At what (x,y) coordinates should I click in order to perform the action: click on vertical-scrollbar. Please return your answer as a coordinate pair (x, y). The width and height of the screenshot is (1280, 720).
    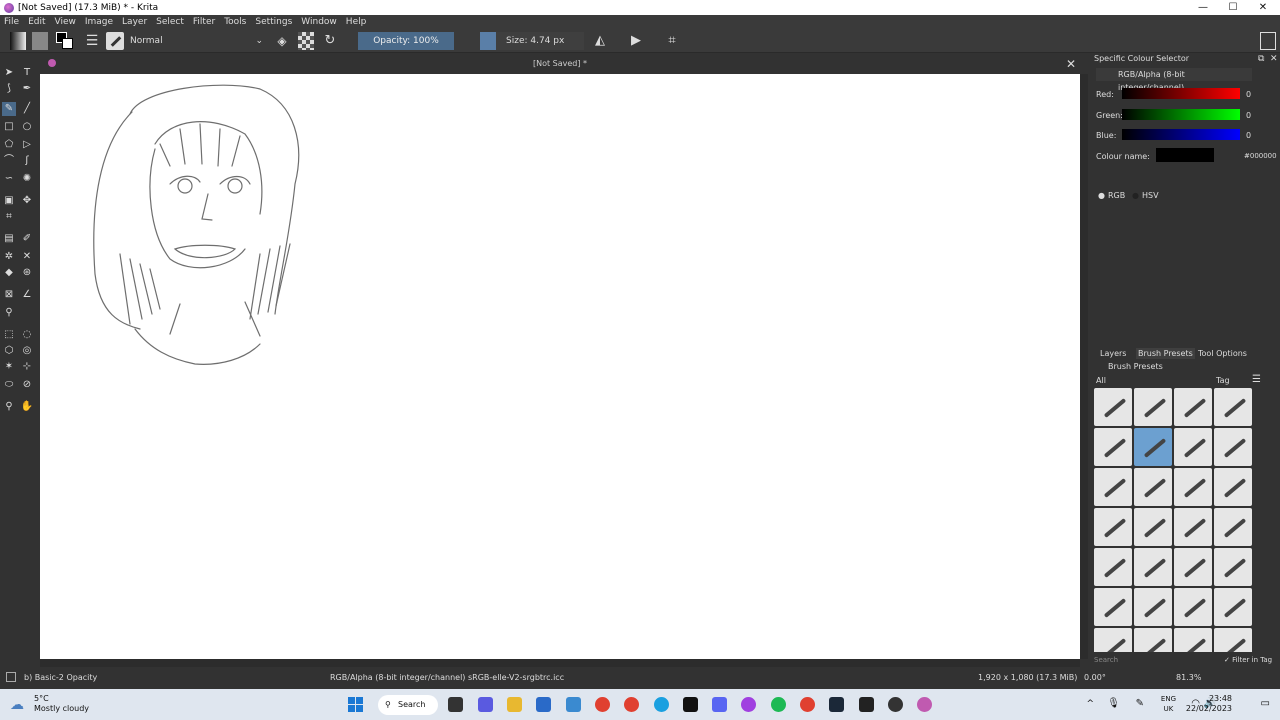
    Looking at the image, I should click on (1084, 366).